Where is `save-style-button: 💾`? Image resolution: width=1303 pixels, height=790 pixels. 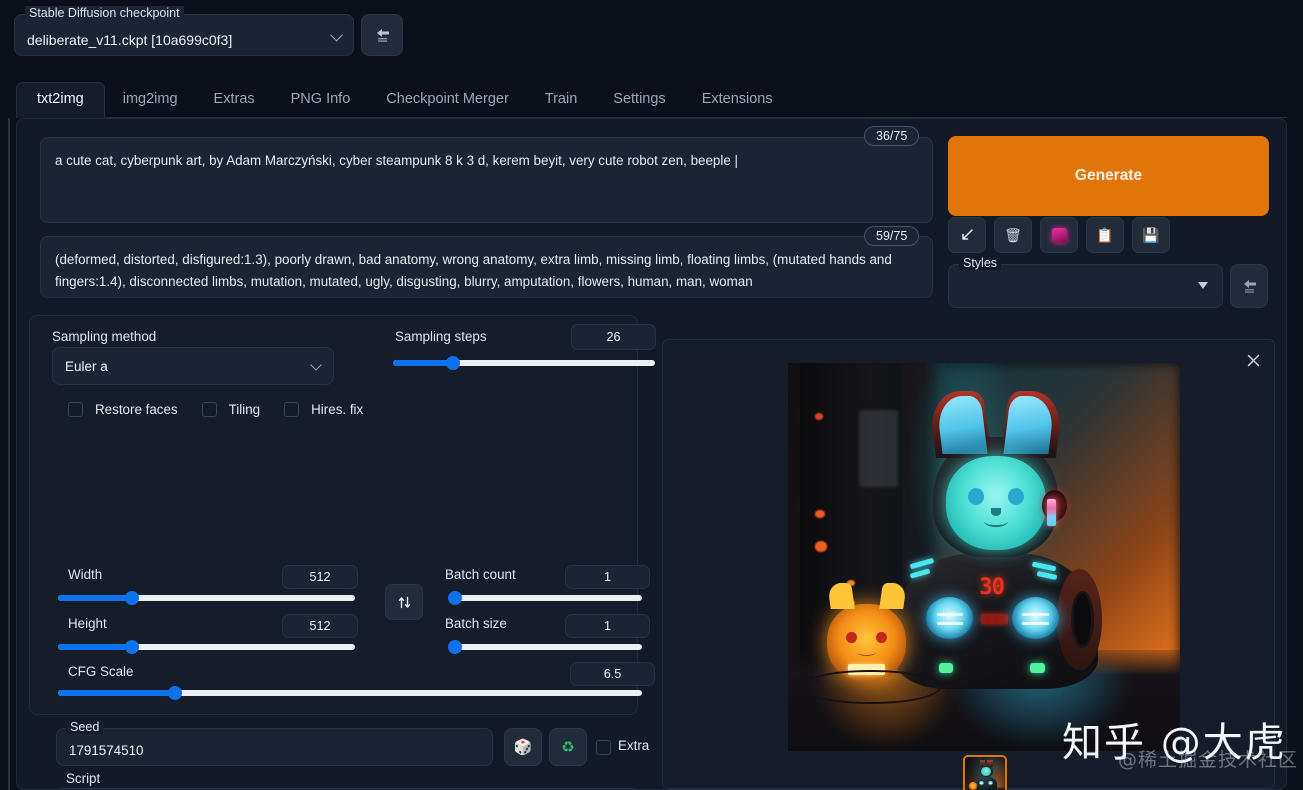
save-style-button: 💾 is located at coordinates (1151, 235).